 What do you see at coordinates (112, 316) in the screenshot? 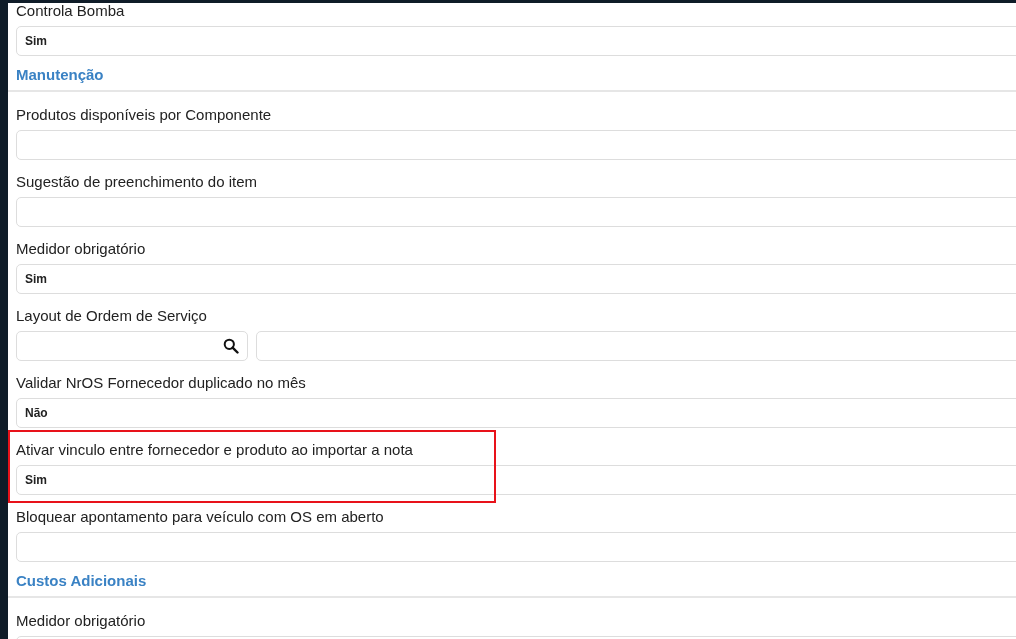
I see `field-label: Layout de Ordem de Serviço` at bounding box center [112, 316].